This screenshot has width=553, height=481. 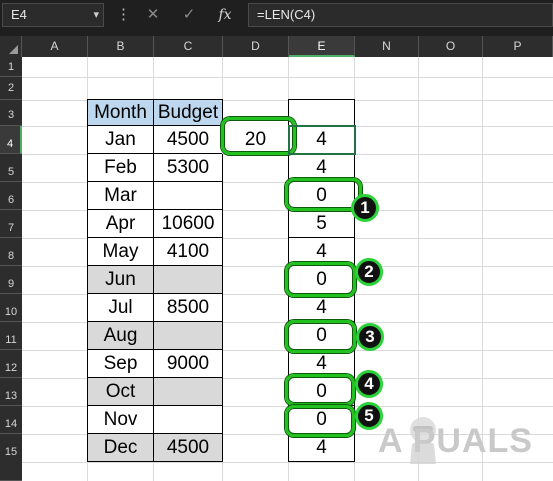 I want to click on column-header-b: B, so click(x=121, y=46).